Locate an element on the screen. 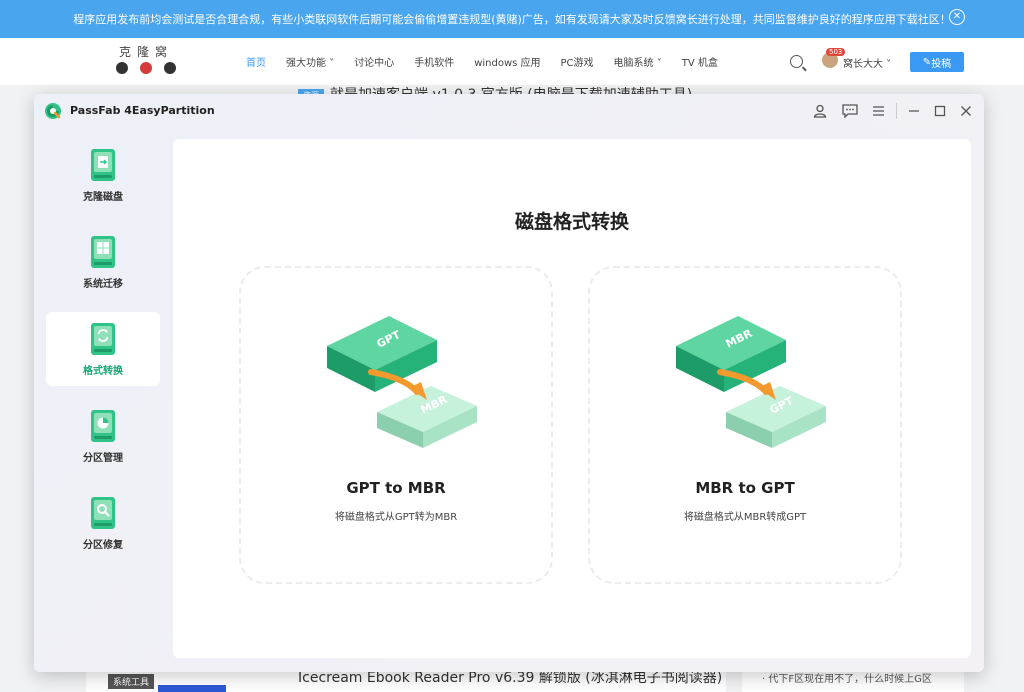  gpt-to-mbr-illustration: GPT MBR is located at coordinates (402, 382).